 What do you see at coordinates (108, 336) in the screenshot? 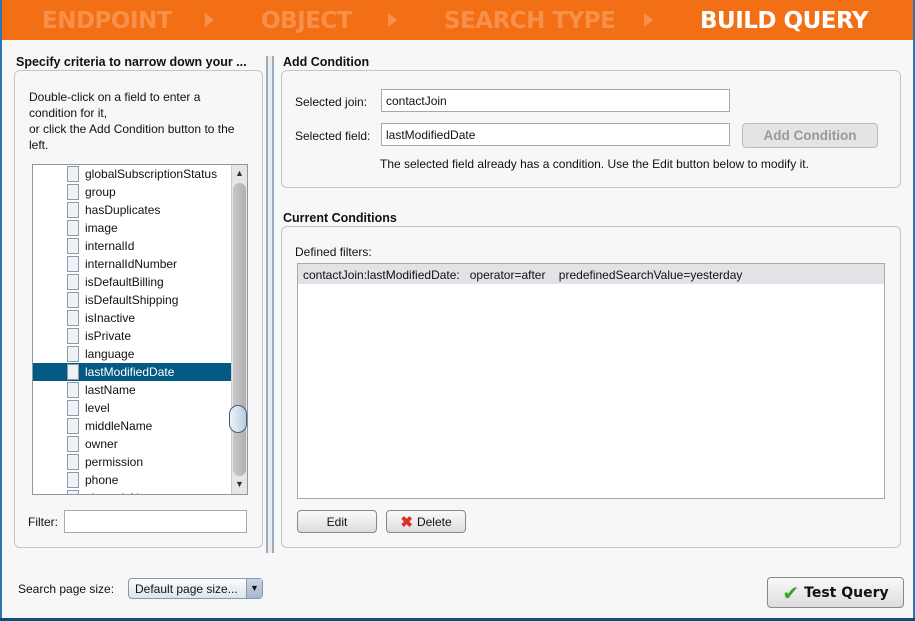
I see `field-name: isPrivate` at bounding box center [108, 336].